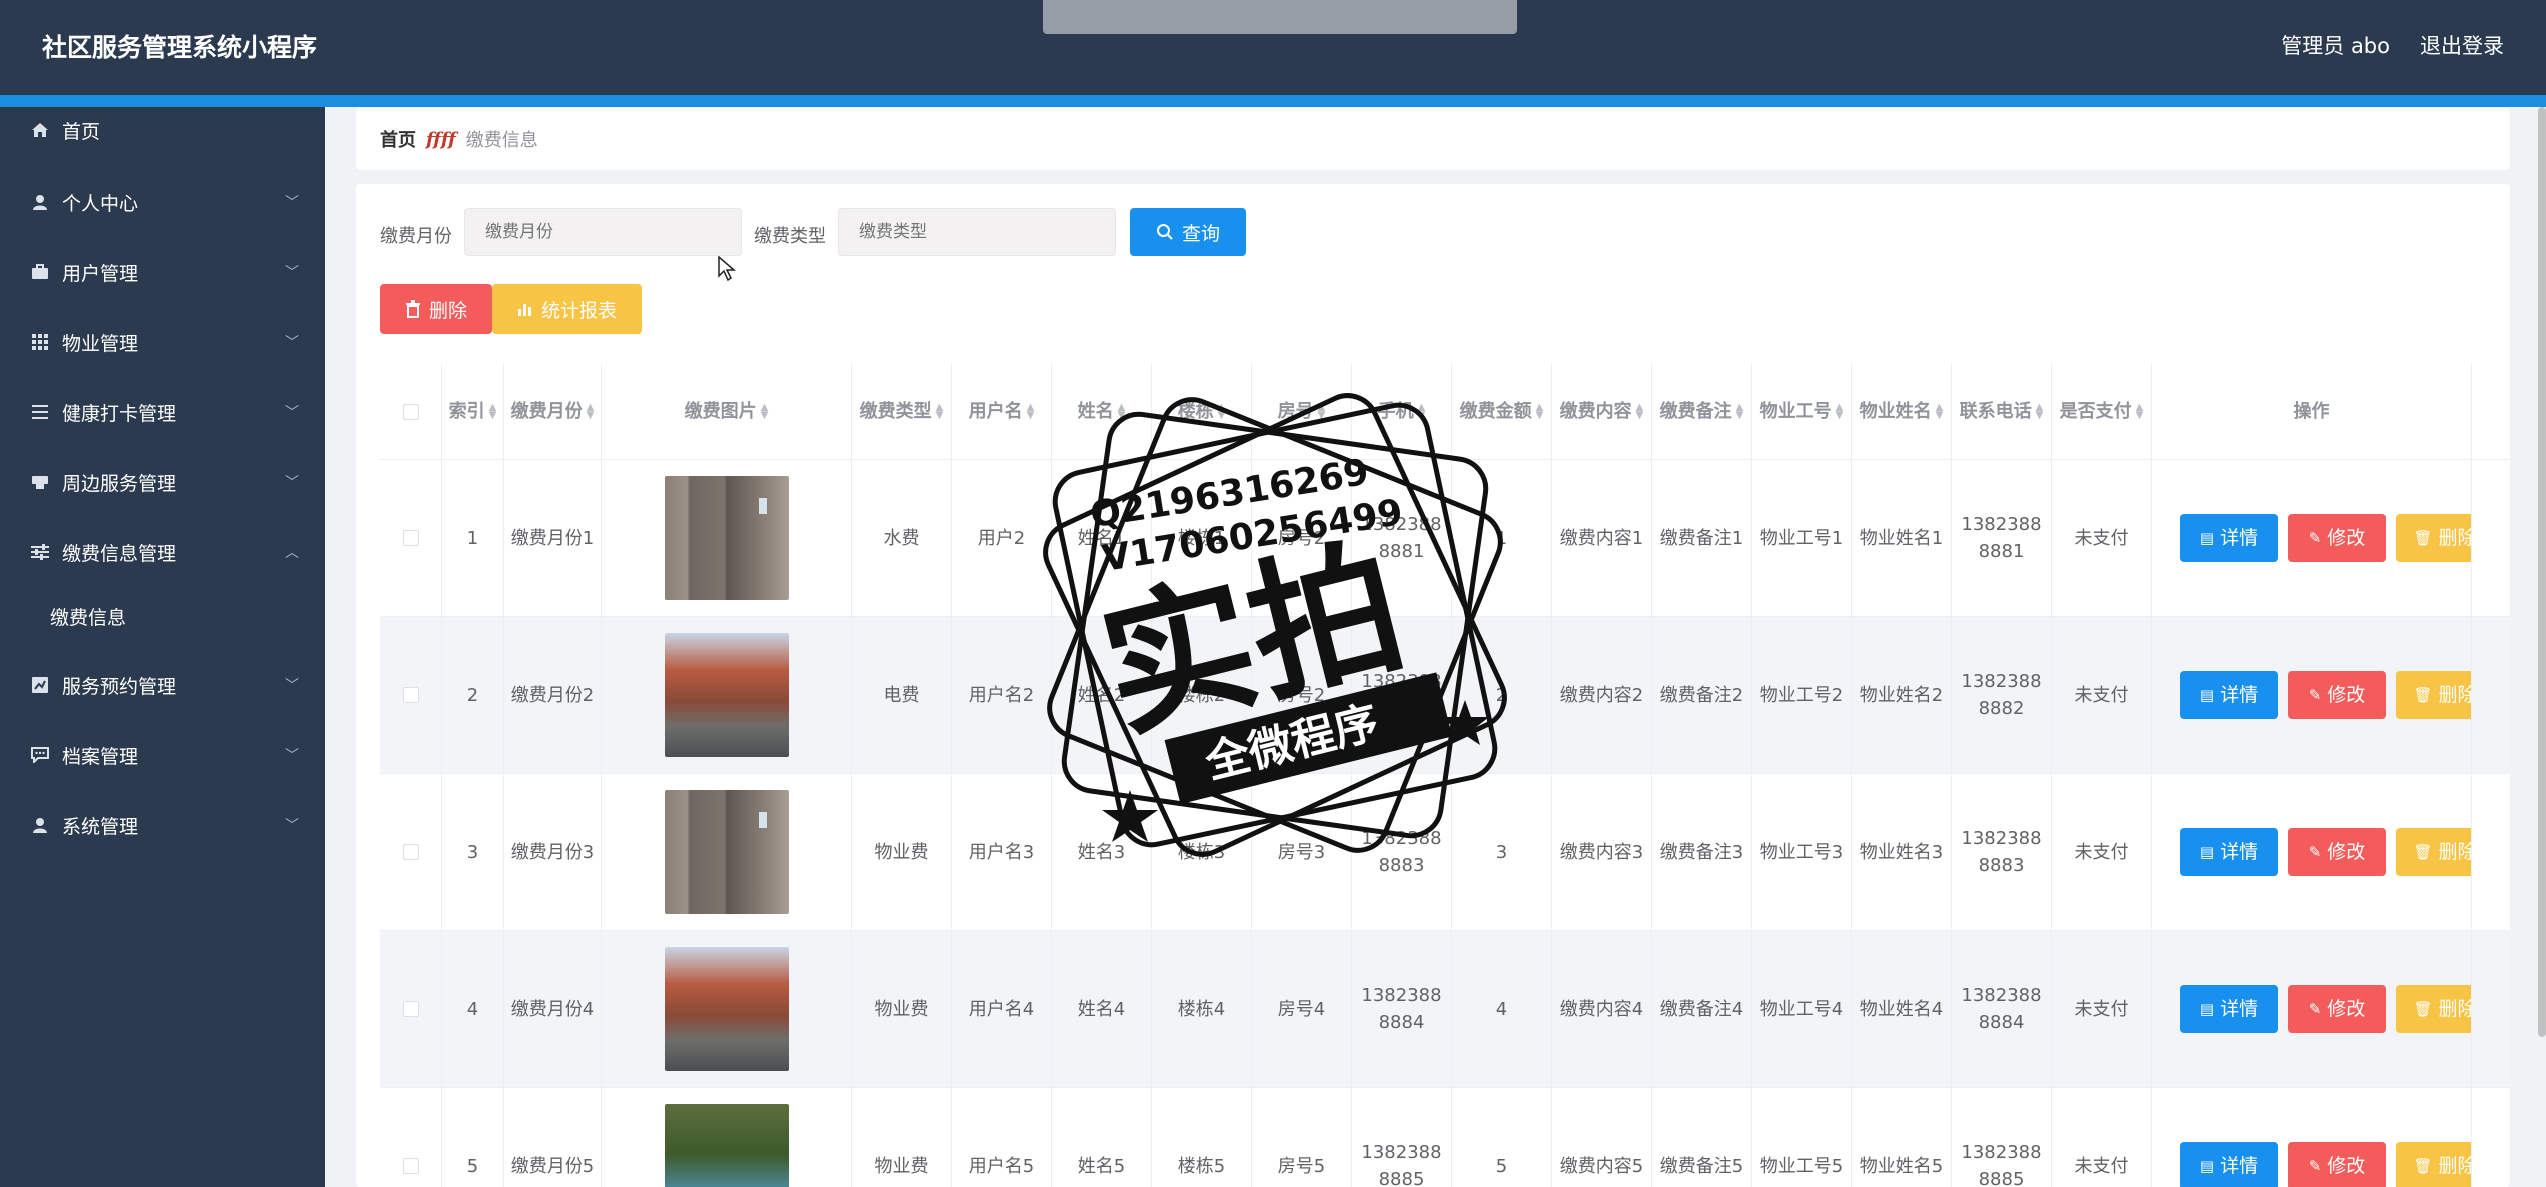 This screenshot has height=1187, width=2546. Describe the element at coordinates (2096, 411) in the screenshot. I see `column-header-label: 是否支付` at that location.